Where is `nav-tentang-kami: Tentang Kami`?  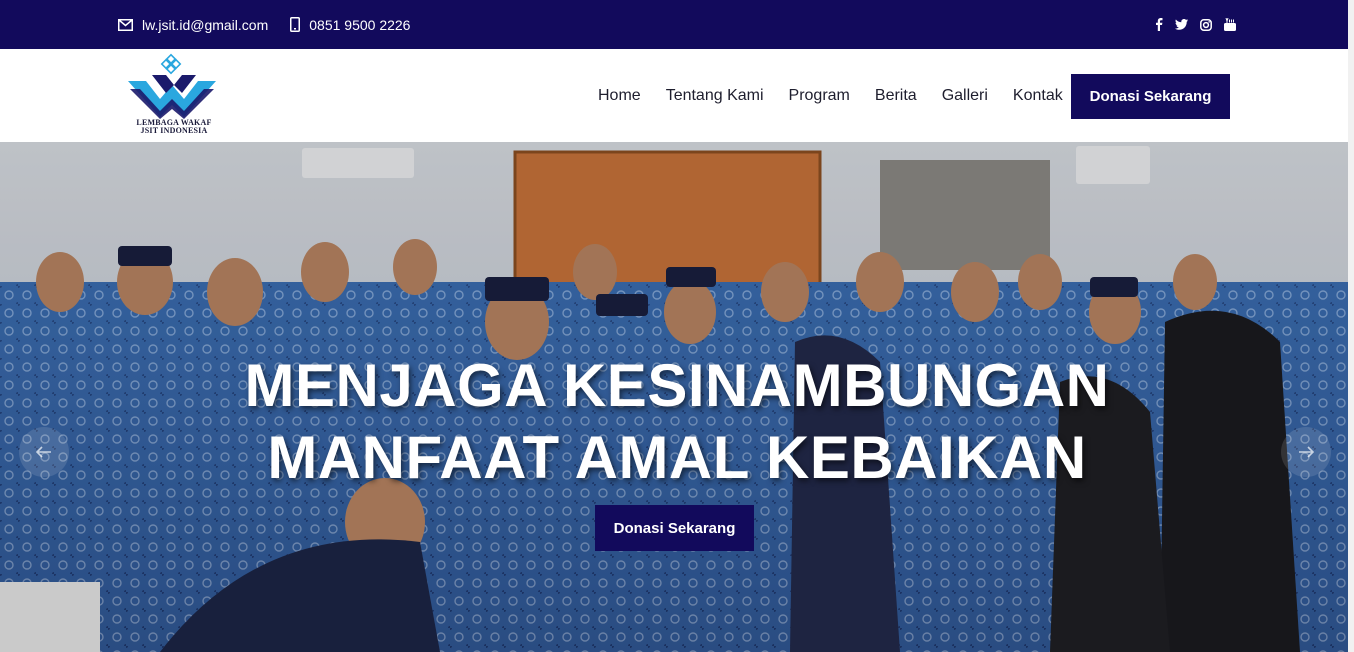 nav-tentang-kami: Tentang Kami is located at coordinates (715, 96).